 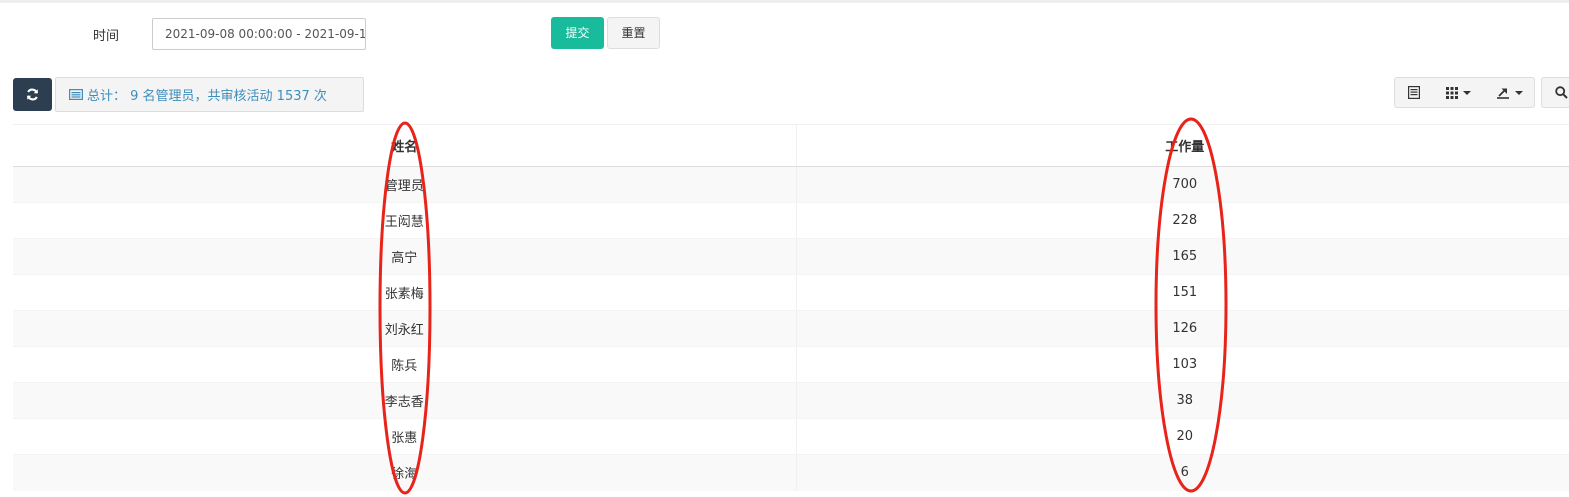 I want to click on export-dropdown-button, so click(x=1509, y=92).